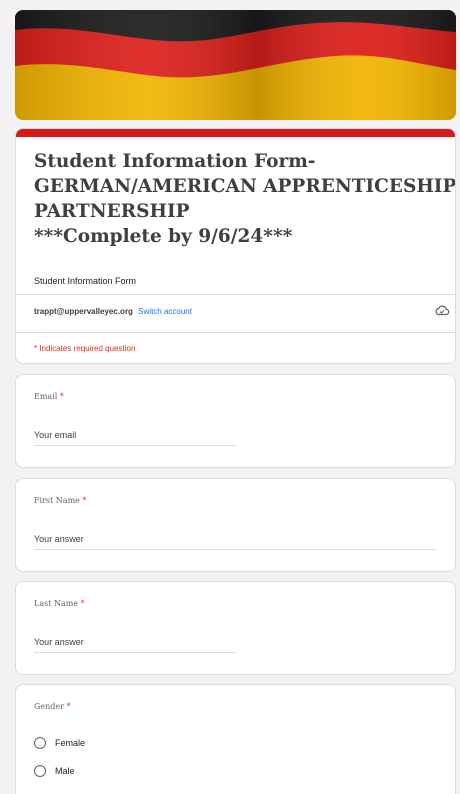  What do you see at coordinates (235, 133) in the screenshot?
I see `accent-bar` at bounding box center [235, 133].